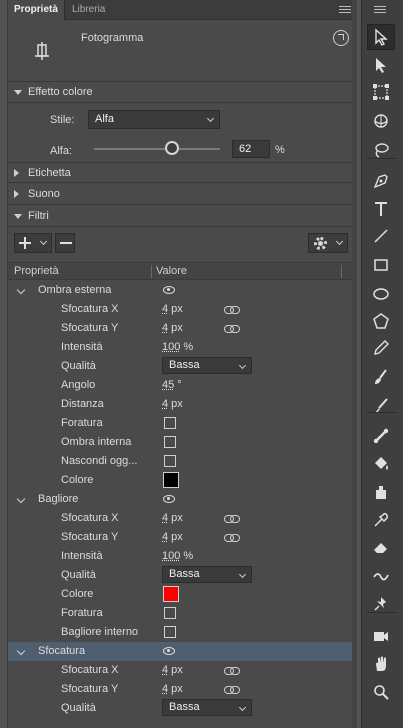 The height and width of the screenshot is (728, 403). Describe the element at coordinates (33, 243) in the screenshot. I see `add-filter-button` at that location.